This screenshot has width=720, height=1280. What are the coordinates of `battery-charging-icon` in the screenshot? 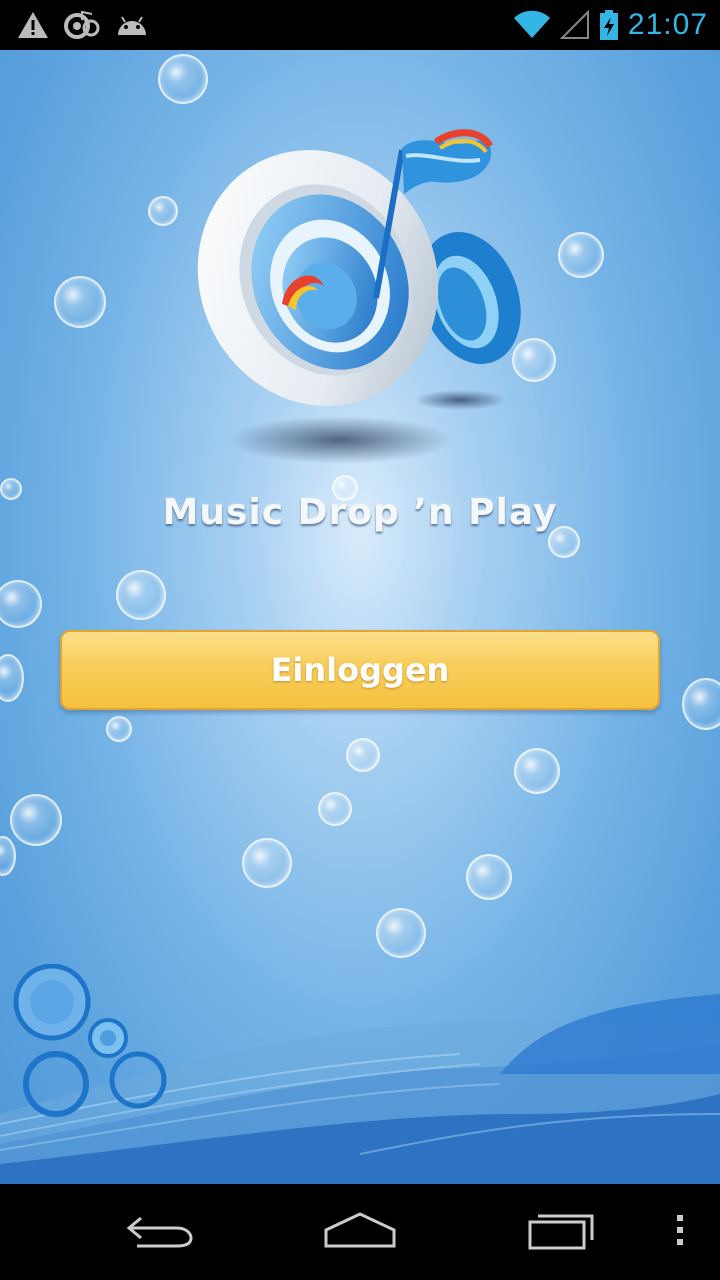 It's located at (609, 25).